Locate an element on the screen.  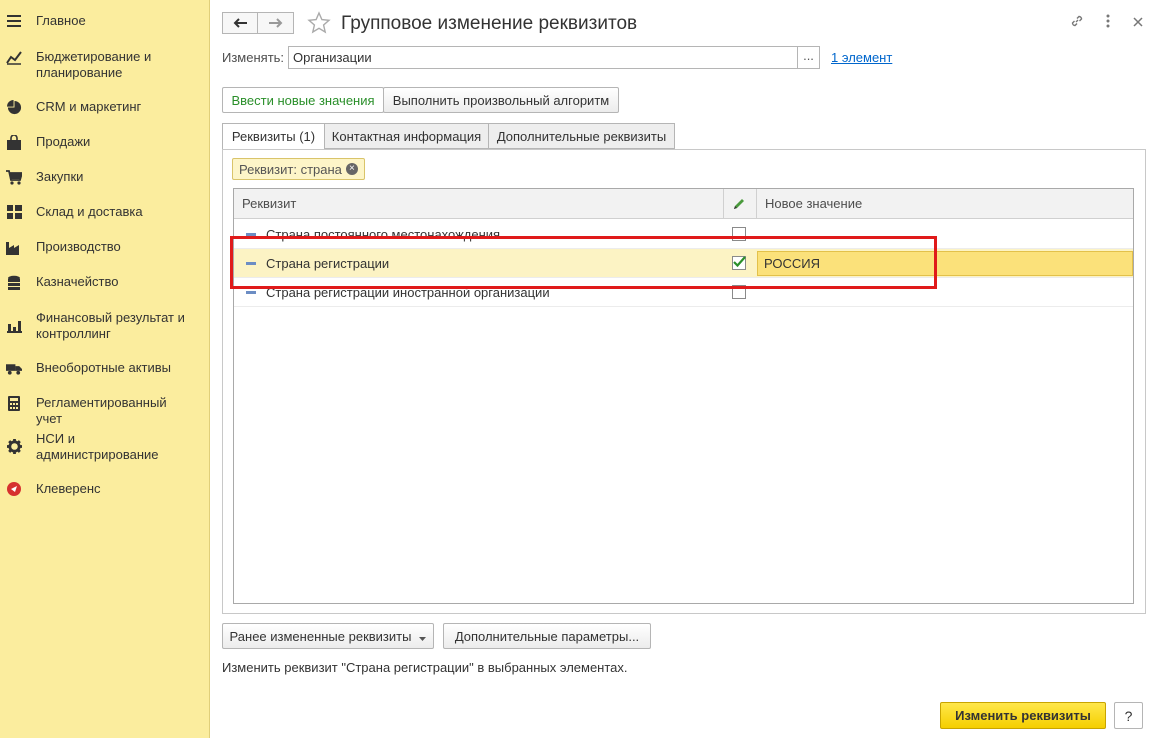
sidebar-item-financial-result: Финансовый результат и контроллинг is located at coordinates (105, 326).